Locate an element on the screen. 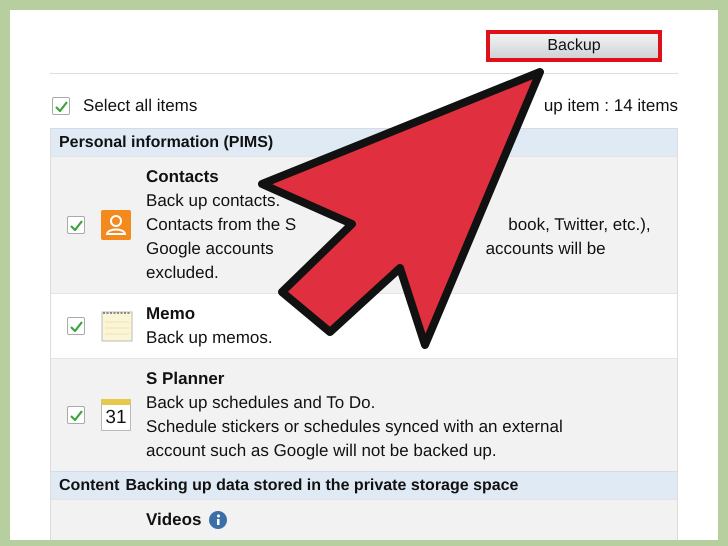  item-title: Contacts is located at coordinates (182, 177).